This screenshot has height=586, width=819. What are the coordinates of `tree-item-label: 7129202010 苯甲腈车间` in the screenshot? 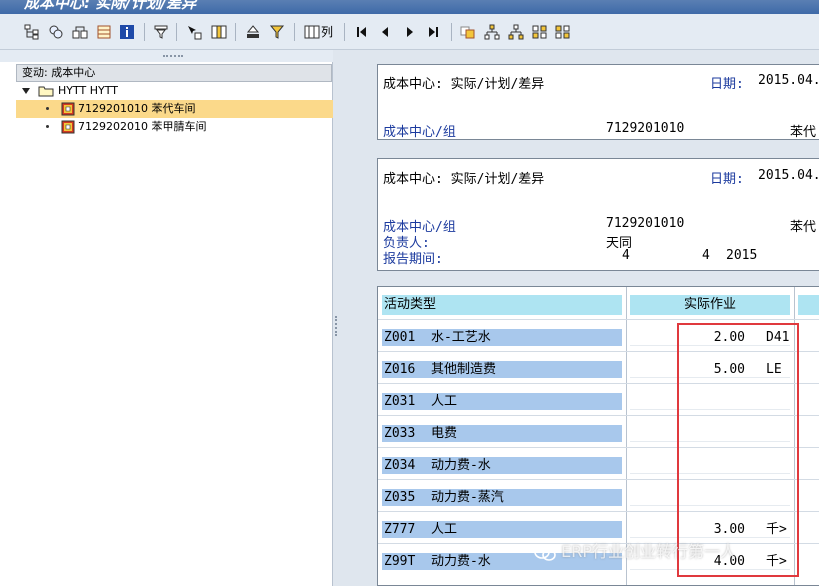 It's located at (142, 126).